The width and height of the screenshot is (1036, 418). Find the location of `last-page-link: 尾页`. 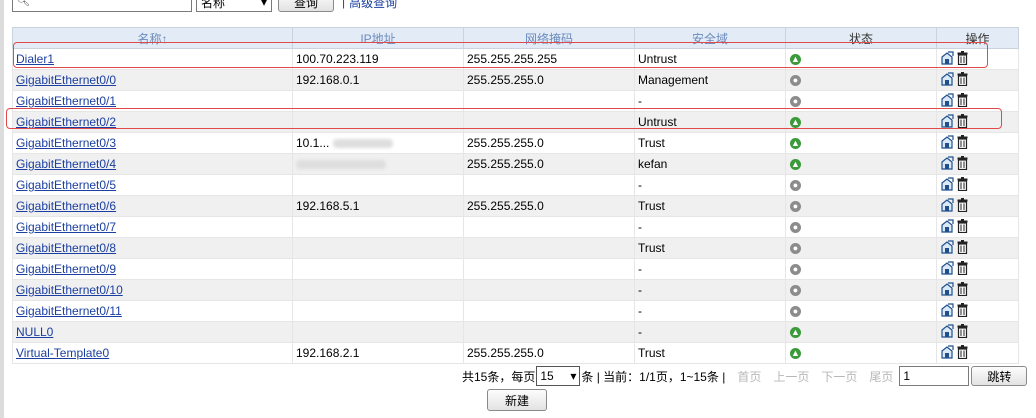

last-page-link: 尾页 is located at coordinates (881, 376).